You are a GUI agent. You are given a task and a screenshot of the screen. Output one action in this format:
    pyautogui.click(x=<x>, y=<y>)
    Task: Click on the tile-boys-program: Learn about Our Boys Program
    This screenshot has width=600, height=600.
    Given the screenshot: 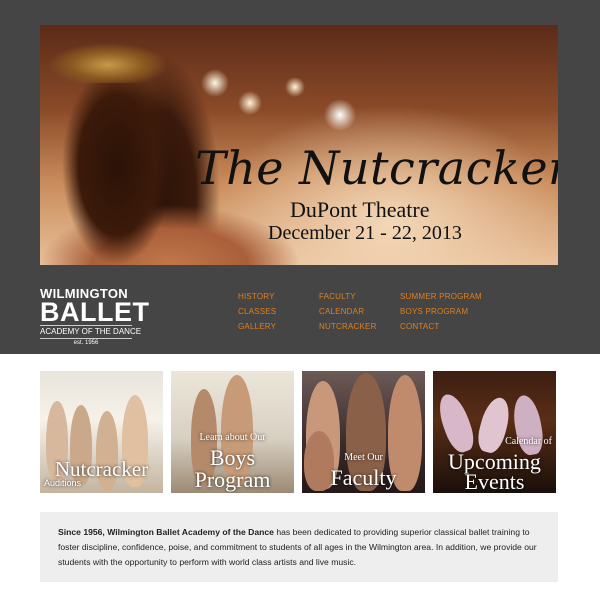 What is the action you would take?
    pyautogui.click(x=232, y=432)
    